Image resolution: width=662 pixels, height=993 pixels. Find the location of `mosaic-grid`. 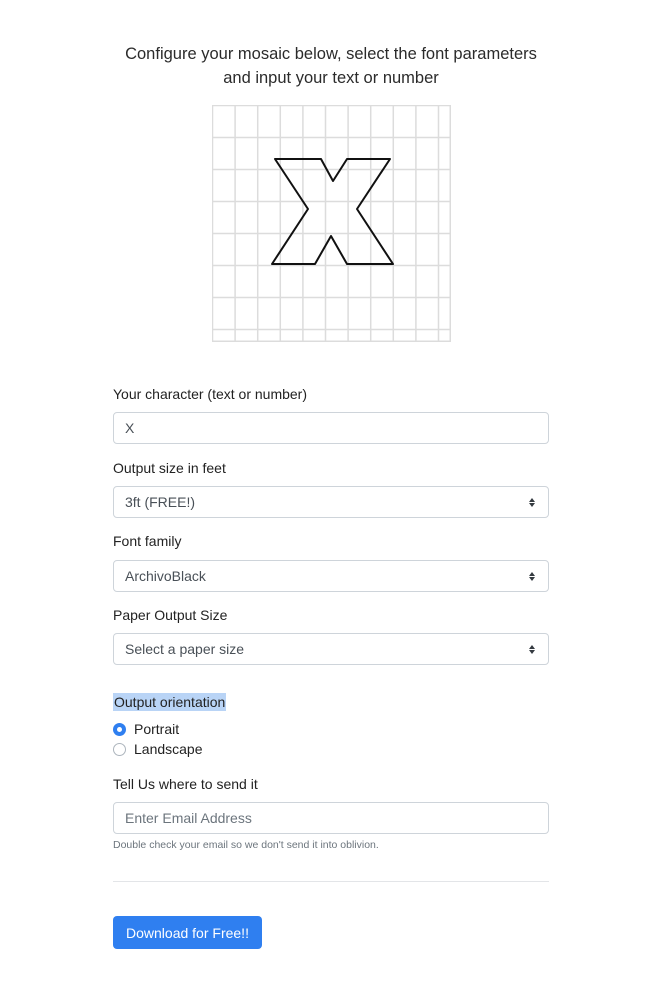

mosaic-grid is located at coordinates (331, 223).